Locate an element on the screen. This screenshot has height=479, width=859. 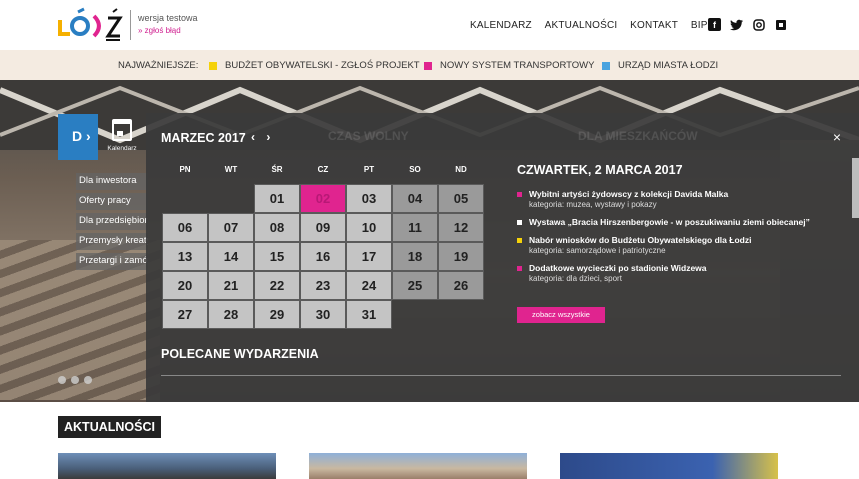
side-link-oferty: Oferty pracy is located at coordinates (112, 201).